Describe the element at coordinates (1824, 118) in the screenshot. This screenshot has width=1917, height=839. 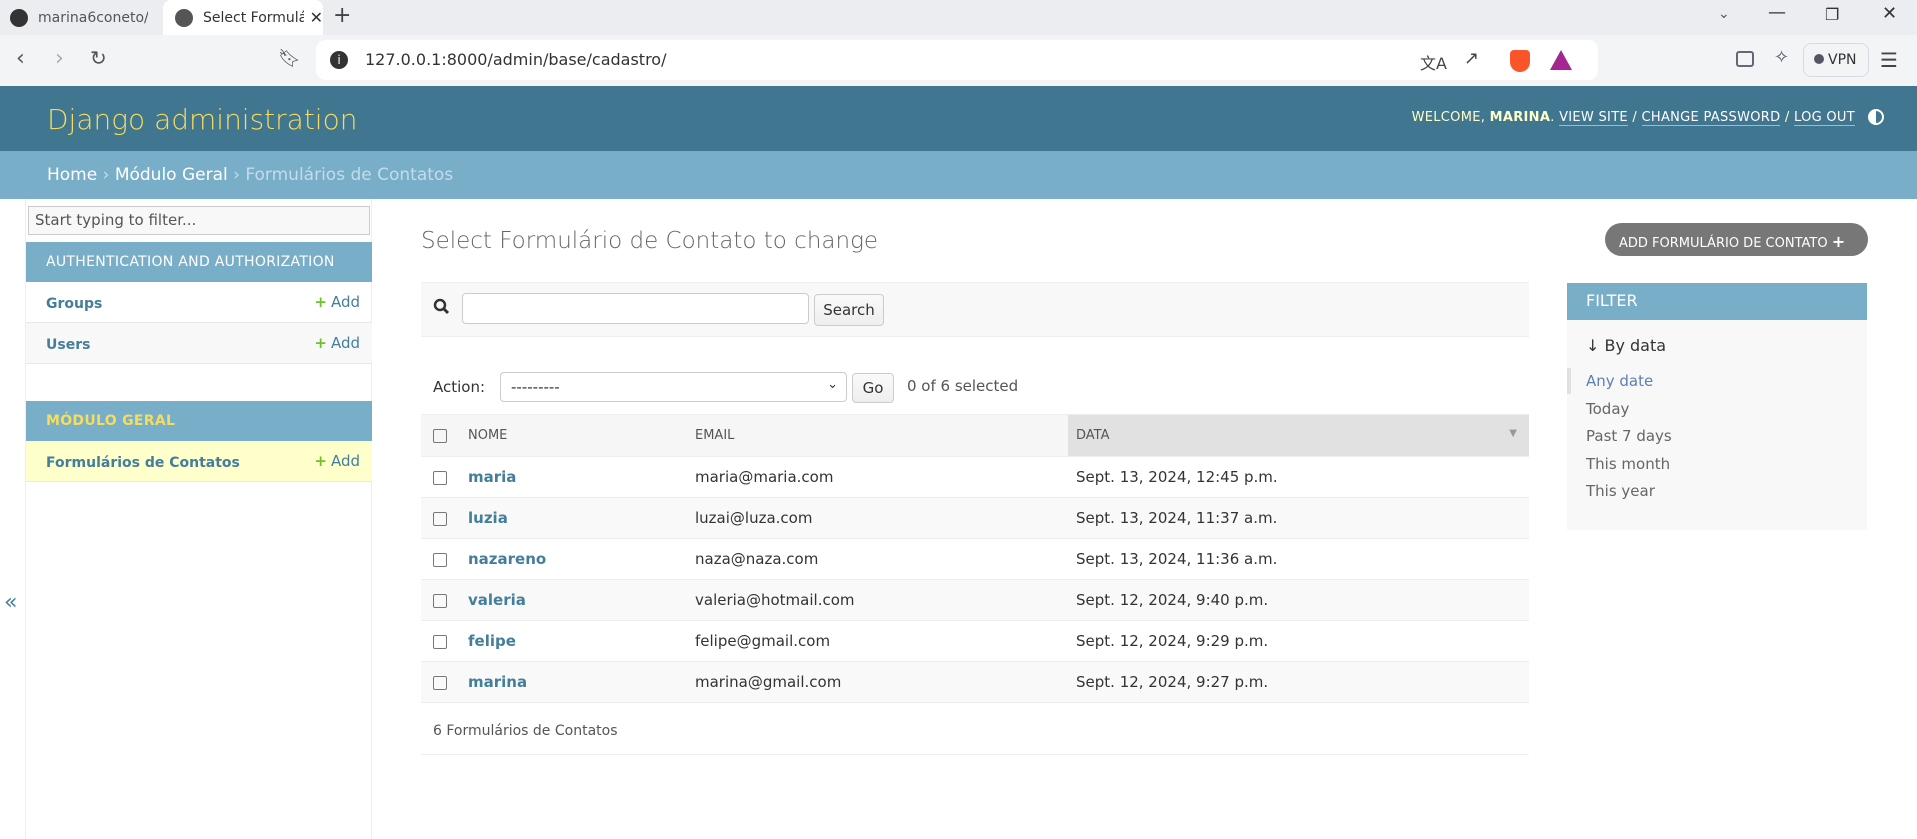
I see `log-out-link: LOG OUT` at that location.